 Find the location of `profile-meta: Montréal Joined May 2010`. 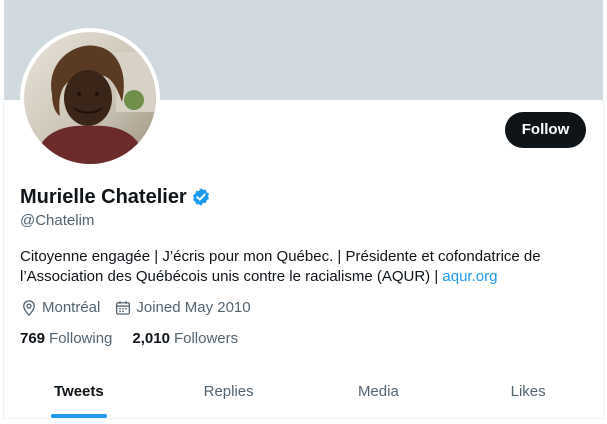

profile-meta: Montréal Joined May 2010 is located at coordinates (142, 308).